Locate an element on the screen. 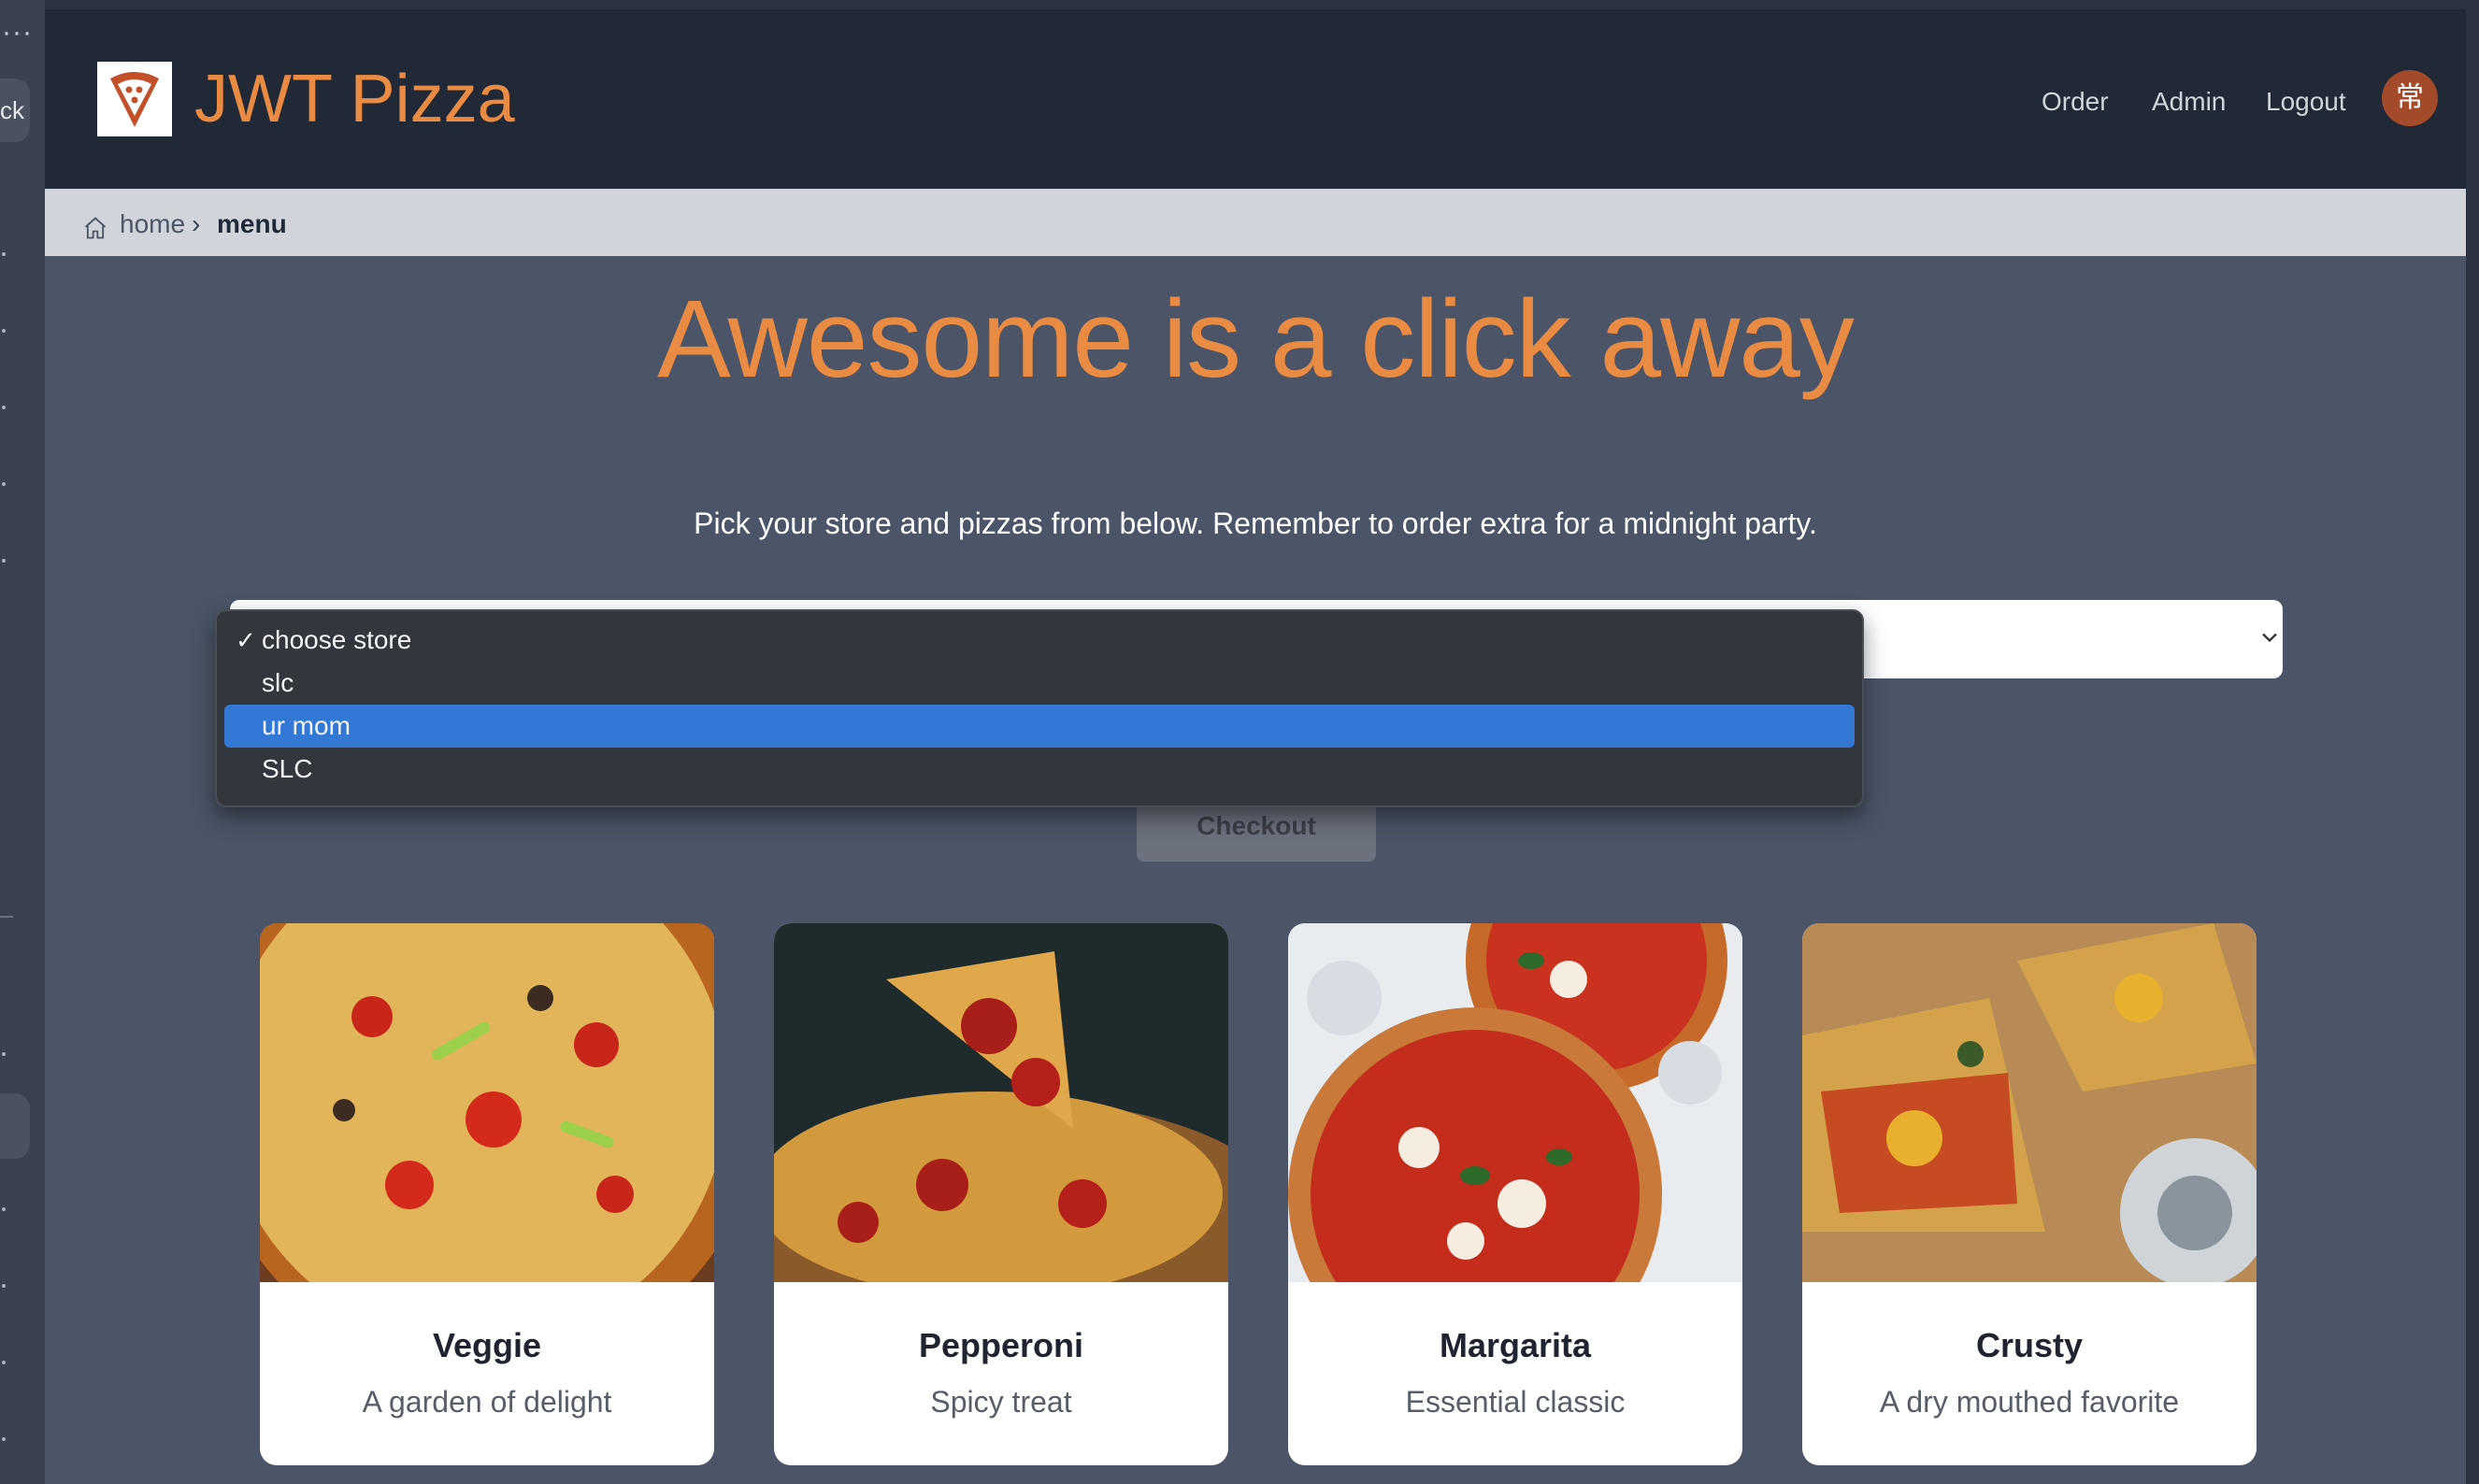 The height and width of the screenshot is (1484, 2479). checkmark-icon: ✓ is located at coordinates (246, 640).